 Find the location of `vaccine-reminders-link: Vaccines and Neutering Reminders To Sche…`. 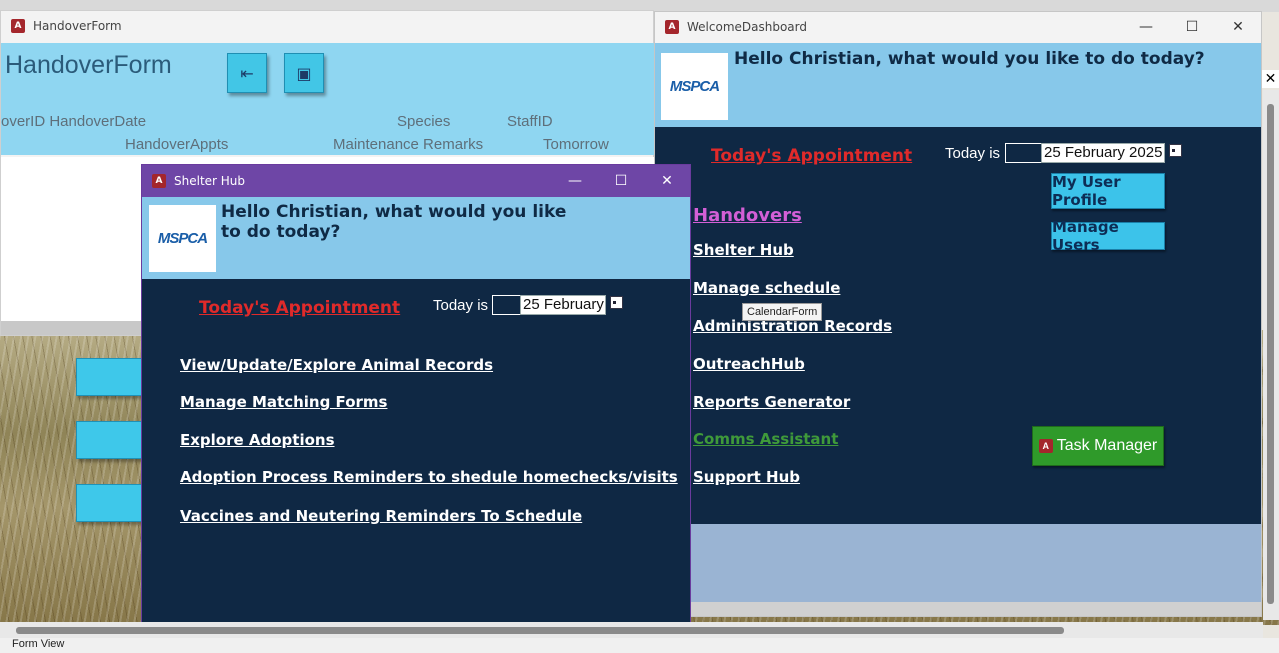

vaccine-reminders-link: Vaccines and Neutering Reminders To Sche… is located at coordinates (381, 516).